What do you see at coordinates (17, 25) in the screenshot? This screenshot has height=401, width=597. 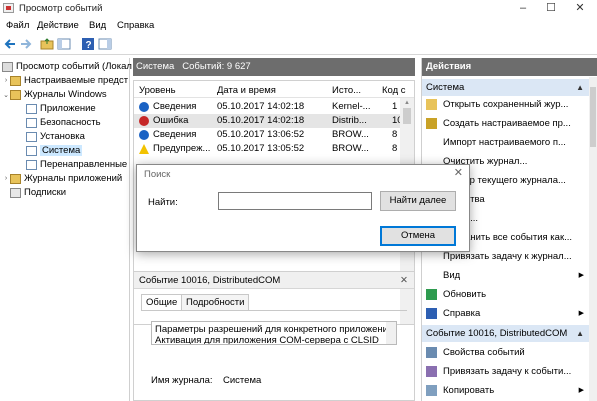 I see `menu-file: Файл` at bounding box center [17, 25].